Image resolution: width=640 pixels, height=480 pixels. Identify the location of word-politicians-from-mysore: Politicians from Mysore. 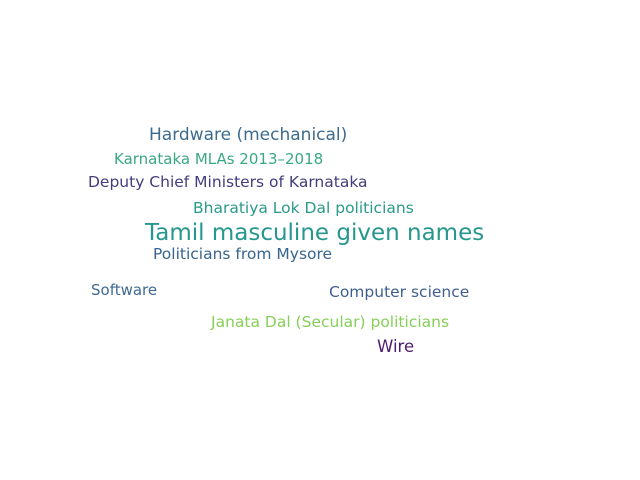
(243, 254).